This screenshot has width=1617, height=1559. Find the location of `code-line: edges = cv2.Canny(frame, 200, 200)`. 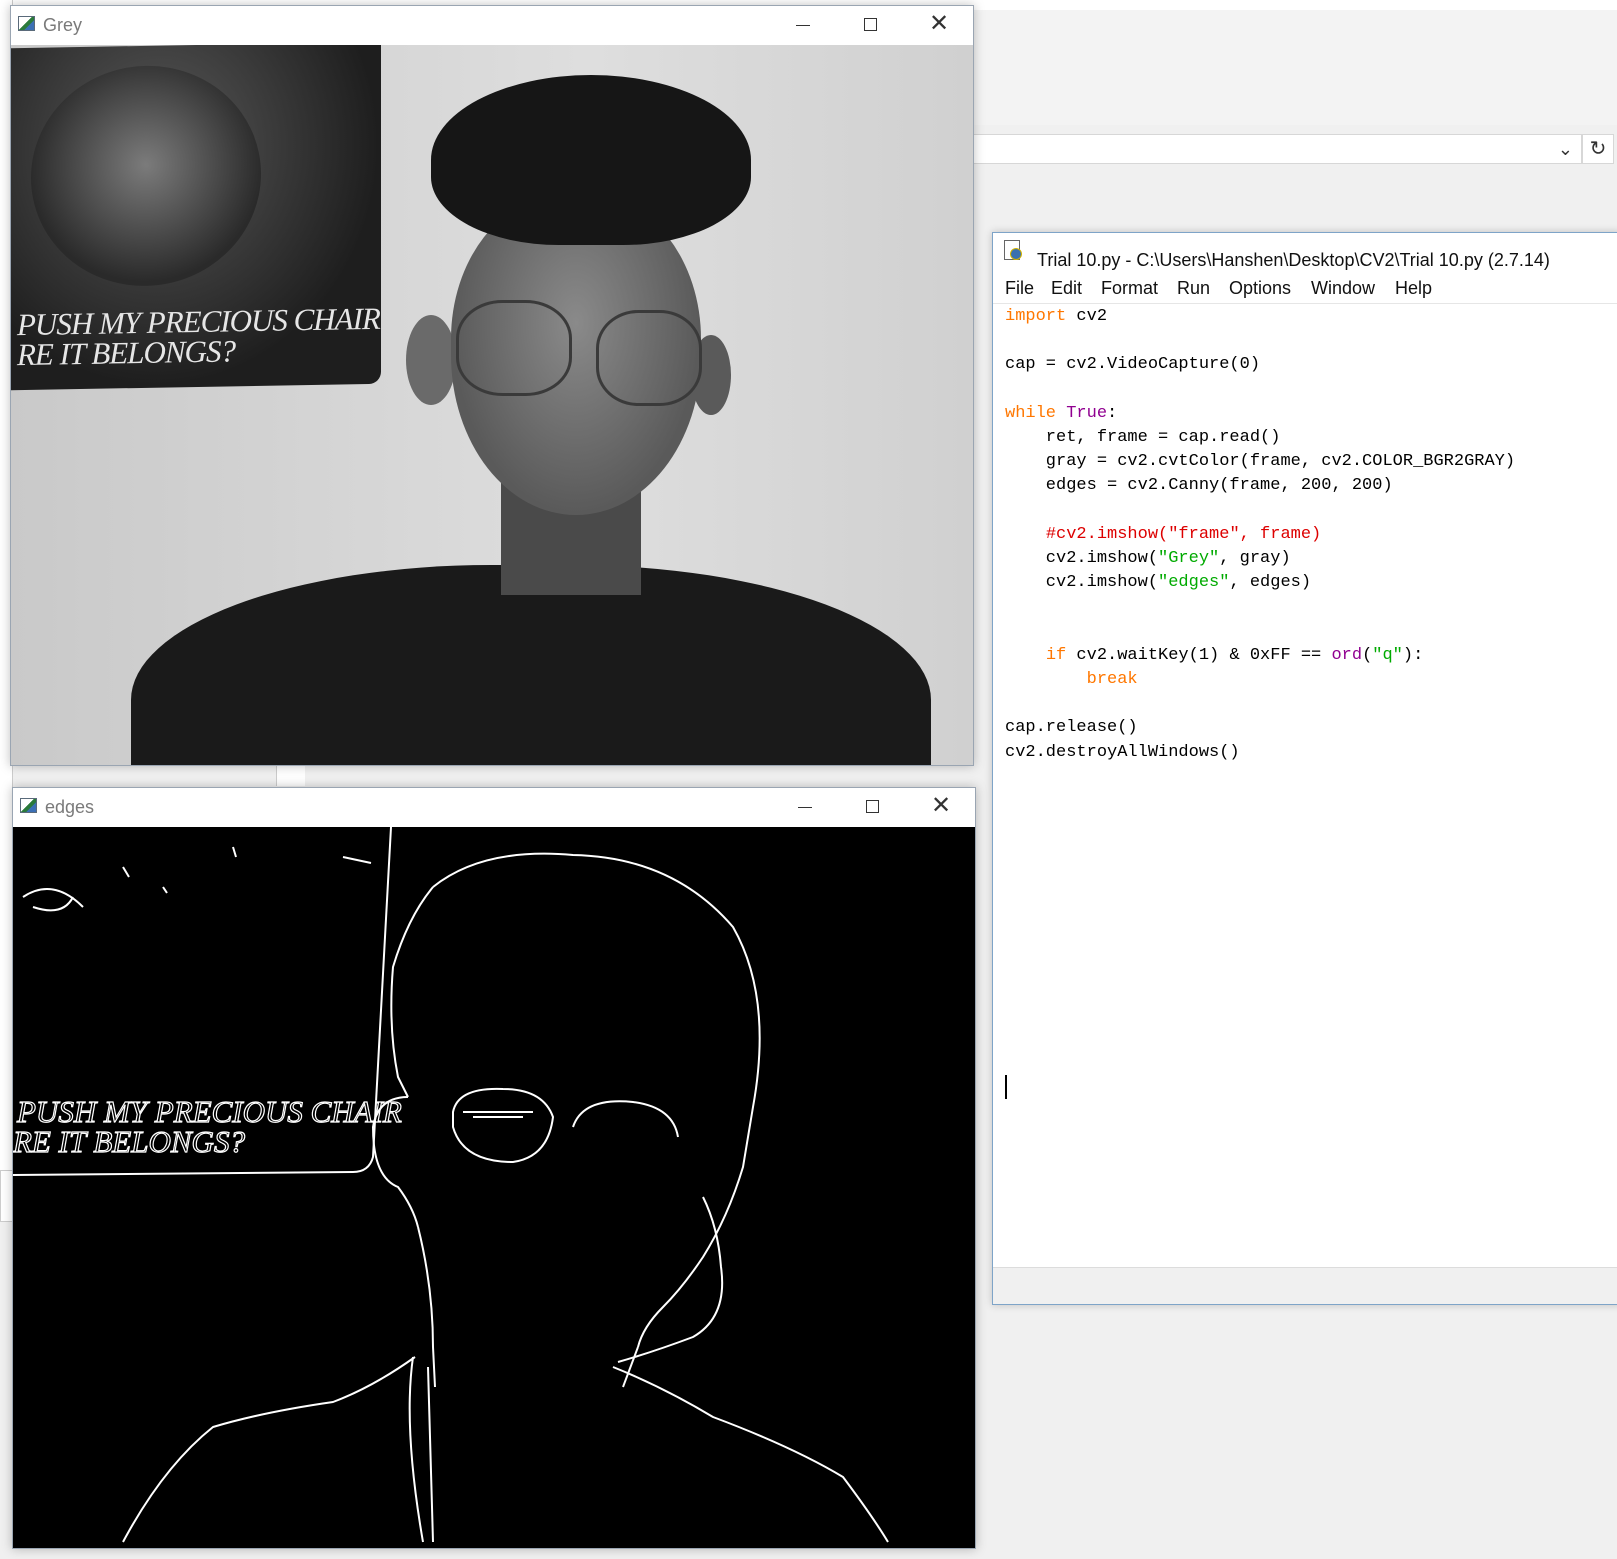

code-line: edges = cv2.Canny(frame, 200, 200) is located at coordinates (1199, 488).